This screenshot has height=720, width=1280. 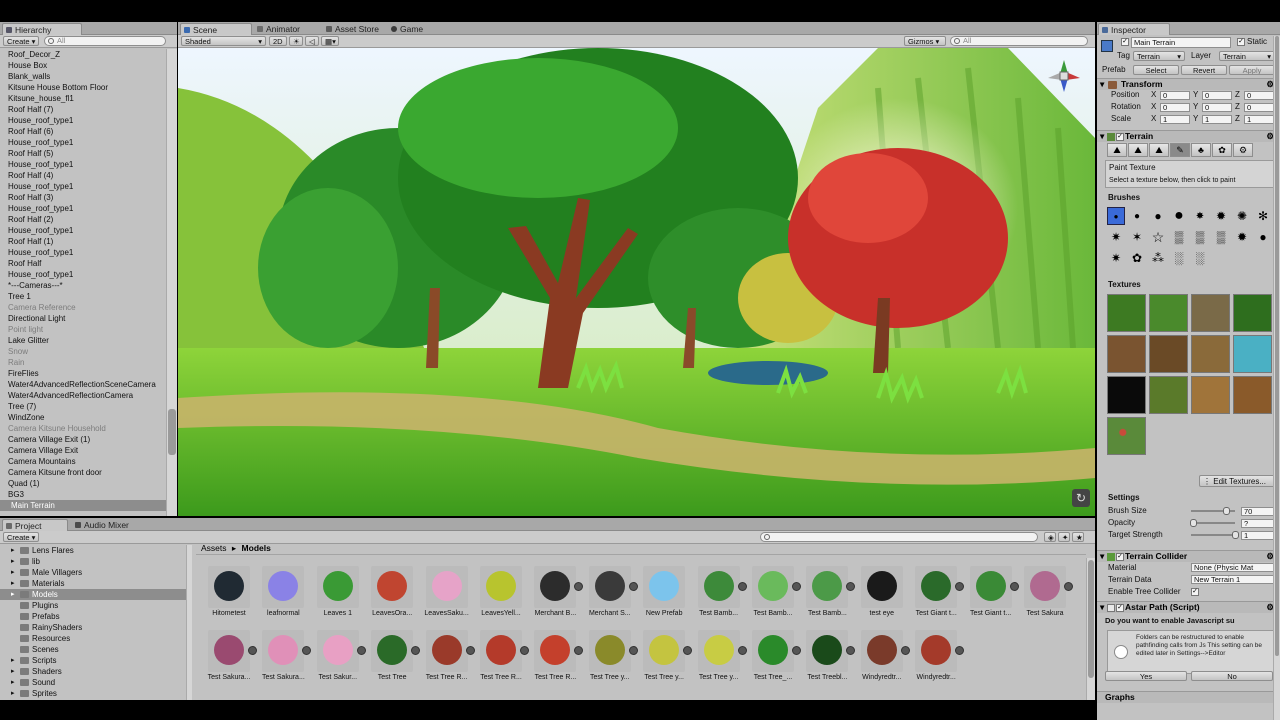 I want to click on asset-item: Hitometest, so click(x=229, y=592).